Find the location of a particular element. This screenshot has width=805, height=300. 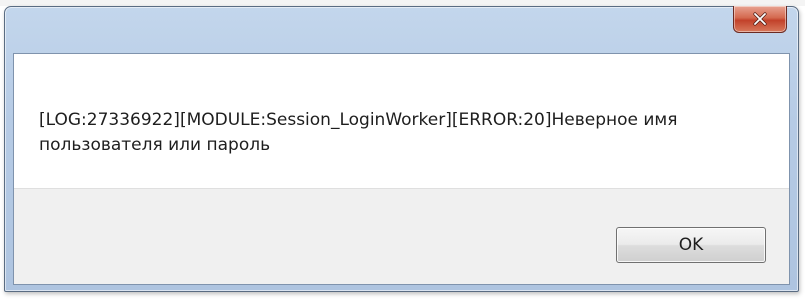

ok-button: OK is located at coordinates (691, 245).